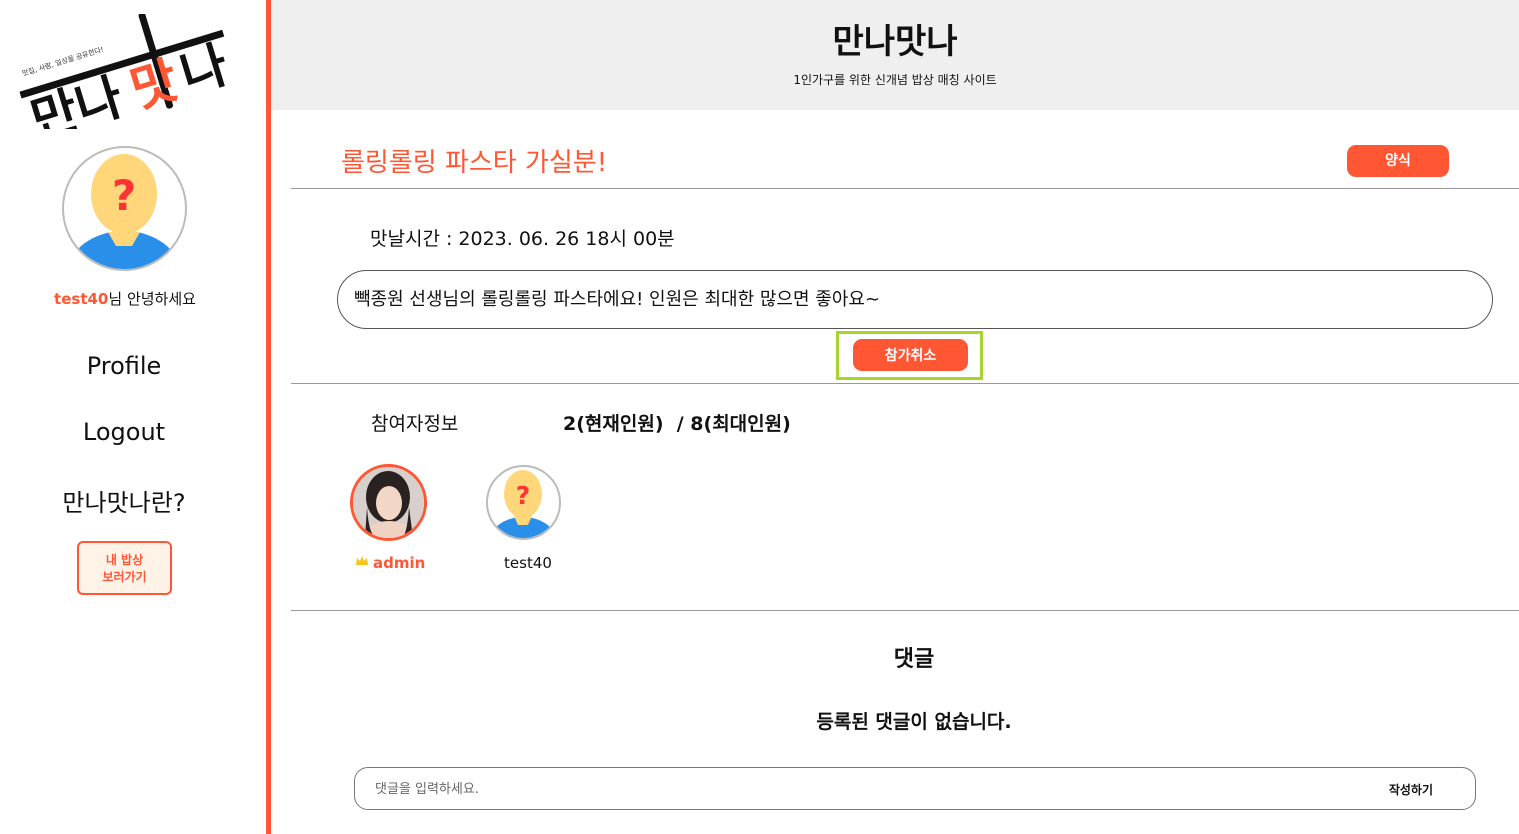 This screenshot has width=1519, height=834. I want to click on cancel-participation-button: 참가취소, so click(910, 355).